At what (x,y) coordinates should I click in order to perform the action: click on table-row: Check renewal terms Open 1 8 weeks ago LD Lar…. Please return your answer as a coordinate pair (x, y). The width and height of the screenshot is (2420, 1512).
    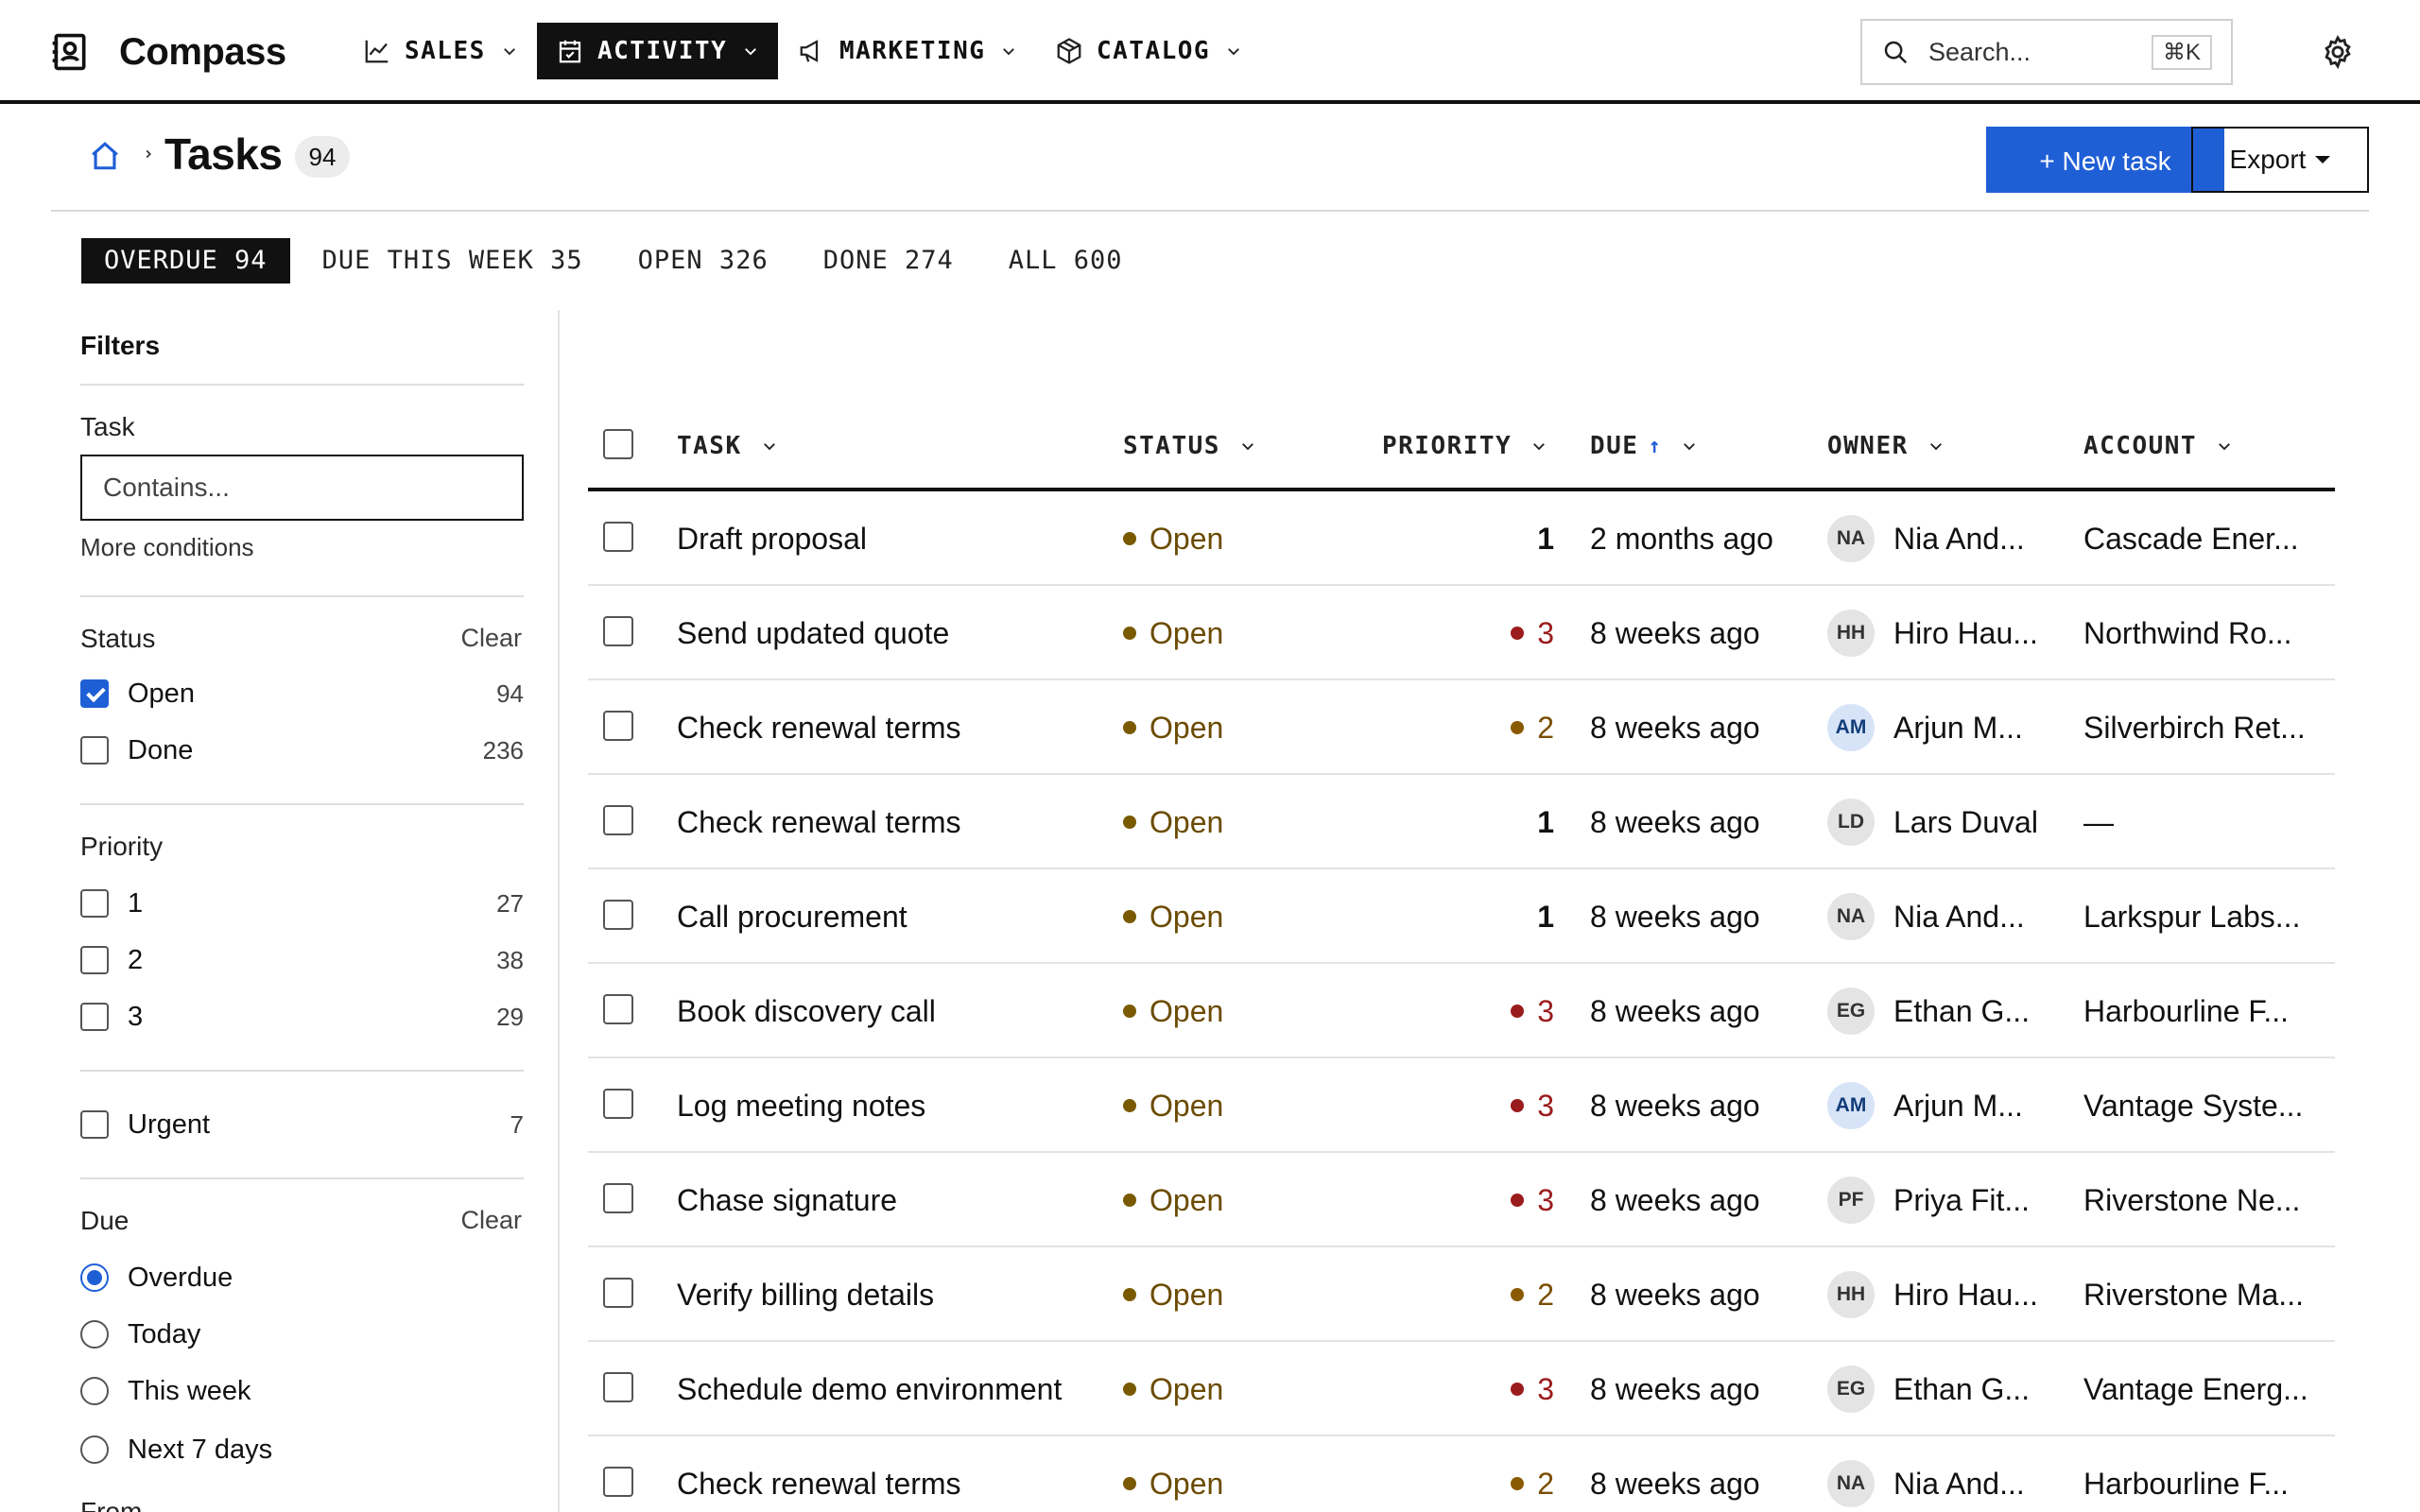
    Looking at the image, I should click on (1461, 822).